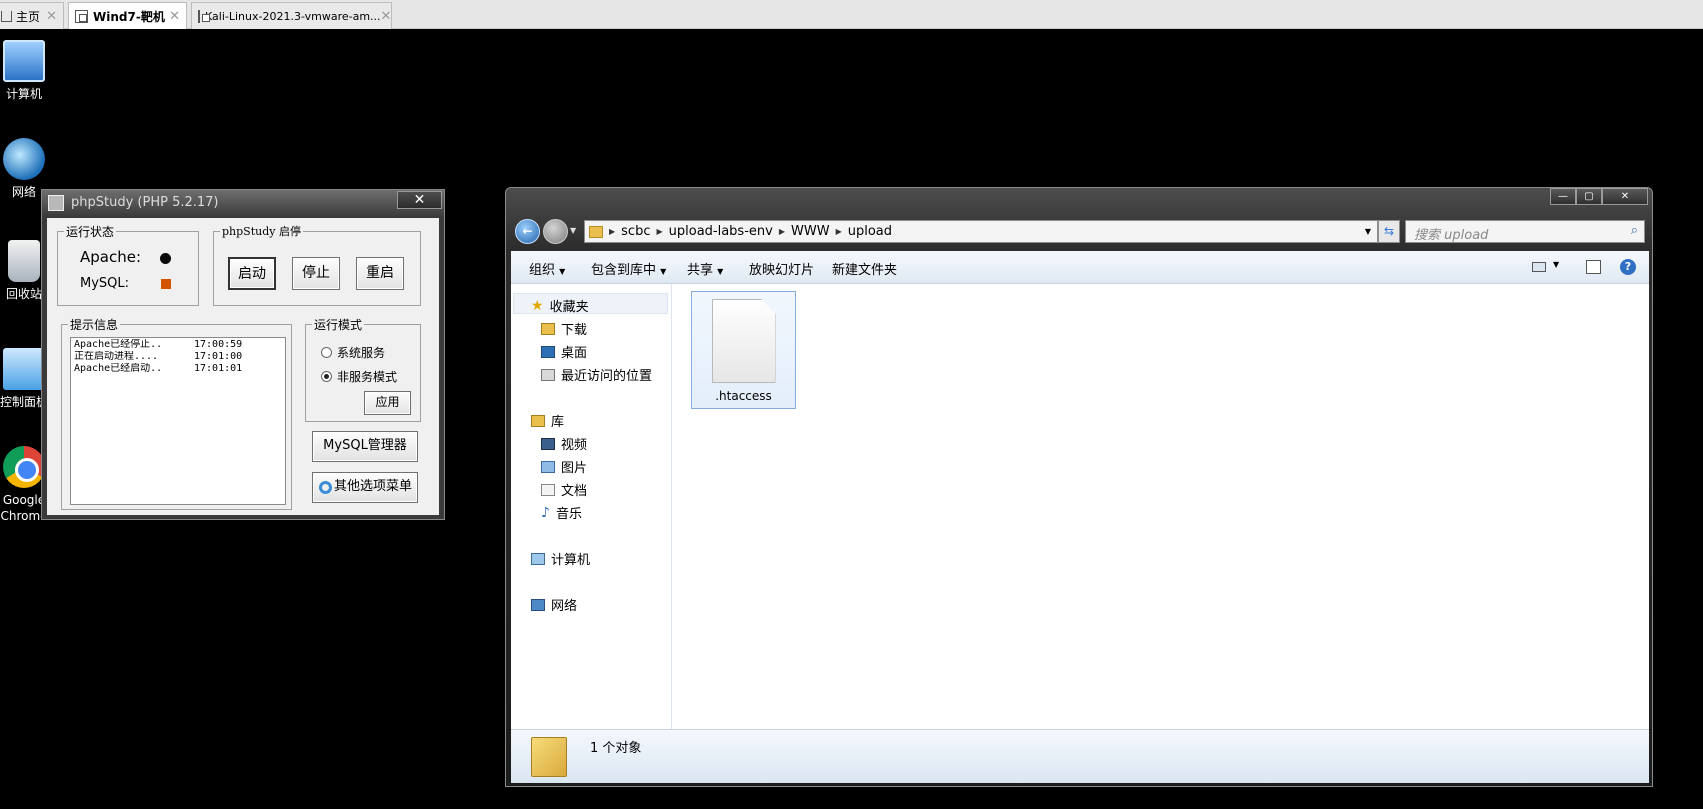 The height and width of the screenshot is (809, 1703). What do you see at coordinates (870, 231) in the screenshot?
I see `breadcrumb-item: upload` at bounding box center [870, 231].